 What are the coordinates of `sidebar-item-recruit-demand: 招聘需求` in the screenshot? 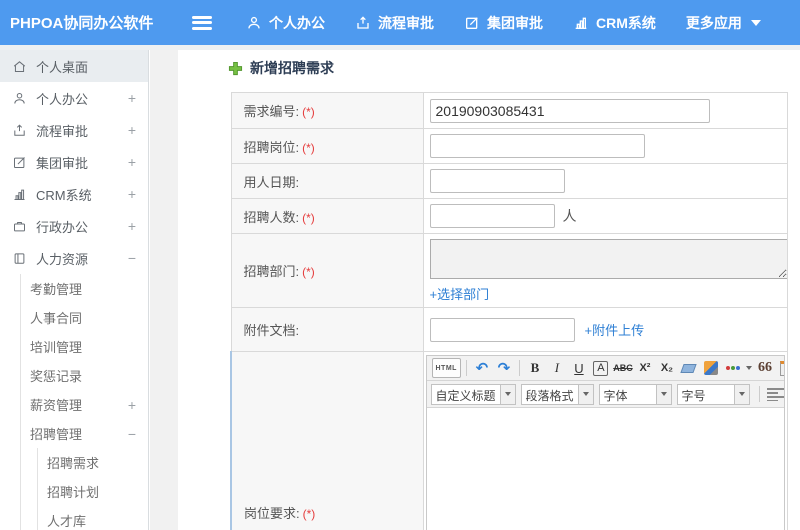 It's located at (93, 462).